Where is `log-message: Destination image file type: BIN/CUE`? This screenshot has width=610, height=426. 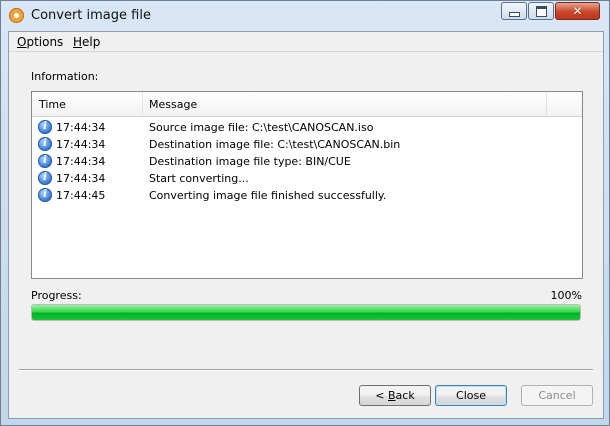
log-message: Destination image file type: BIN/CUE is located at coordinates (250, 161).